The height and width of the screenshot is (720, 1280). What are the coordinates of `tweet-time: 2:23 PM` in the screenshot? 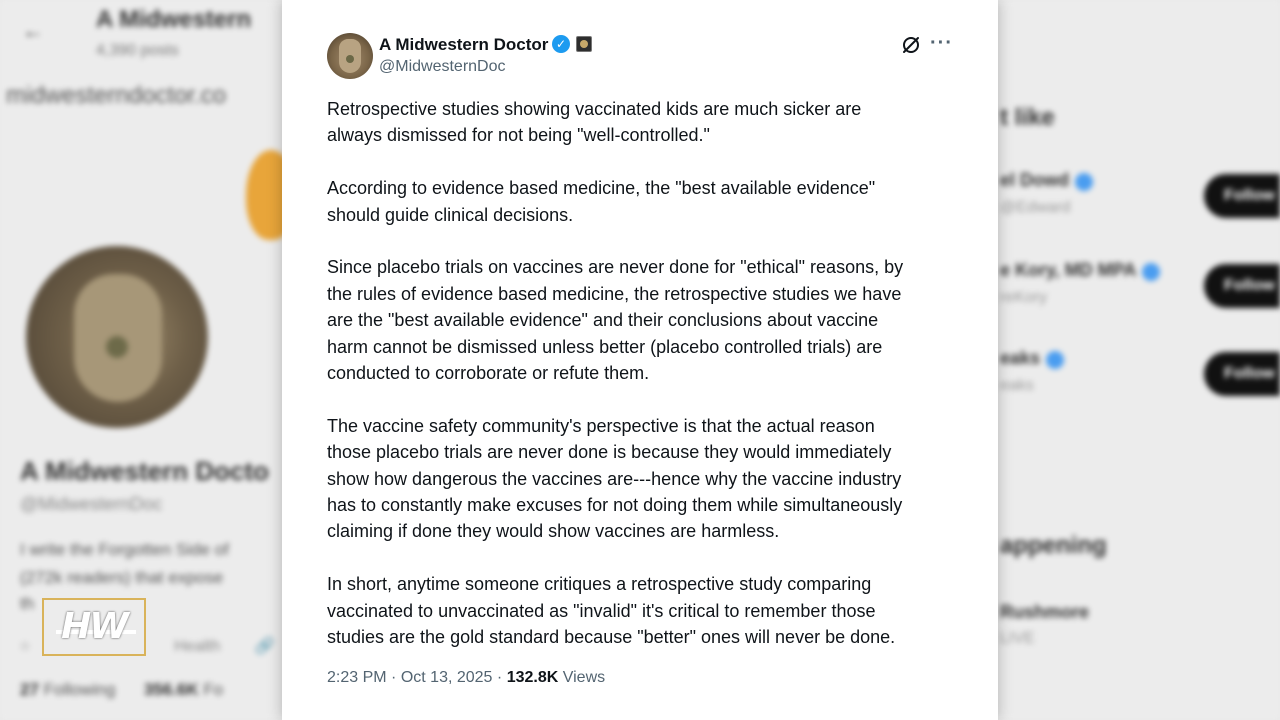 It's located at (357, 677).